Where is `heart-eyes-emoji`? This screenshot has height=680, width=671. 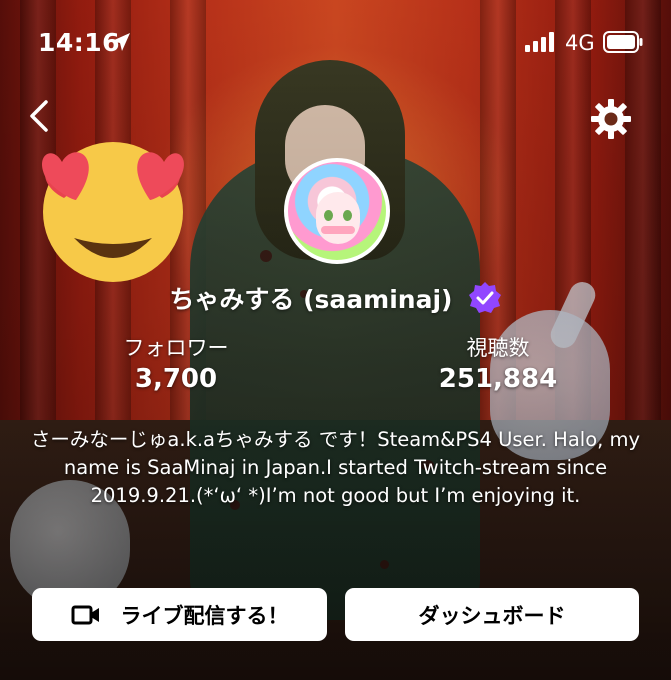 heart-eyes-emoji is located at coordinates (113, 212).